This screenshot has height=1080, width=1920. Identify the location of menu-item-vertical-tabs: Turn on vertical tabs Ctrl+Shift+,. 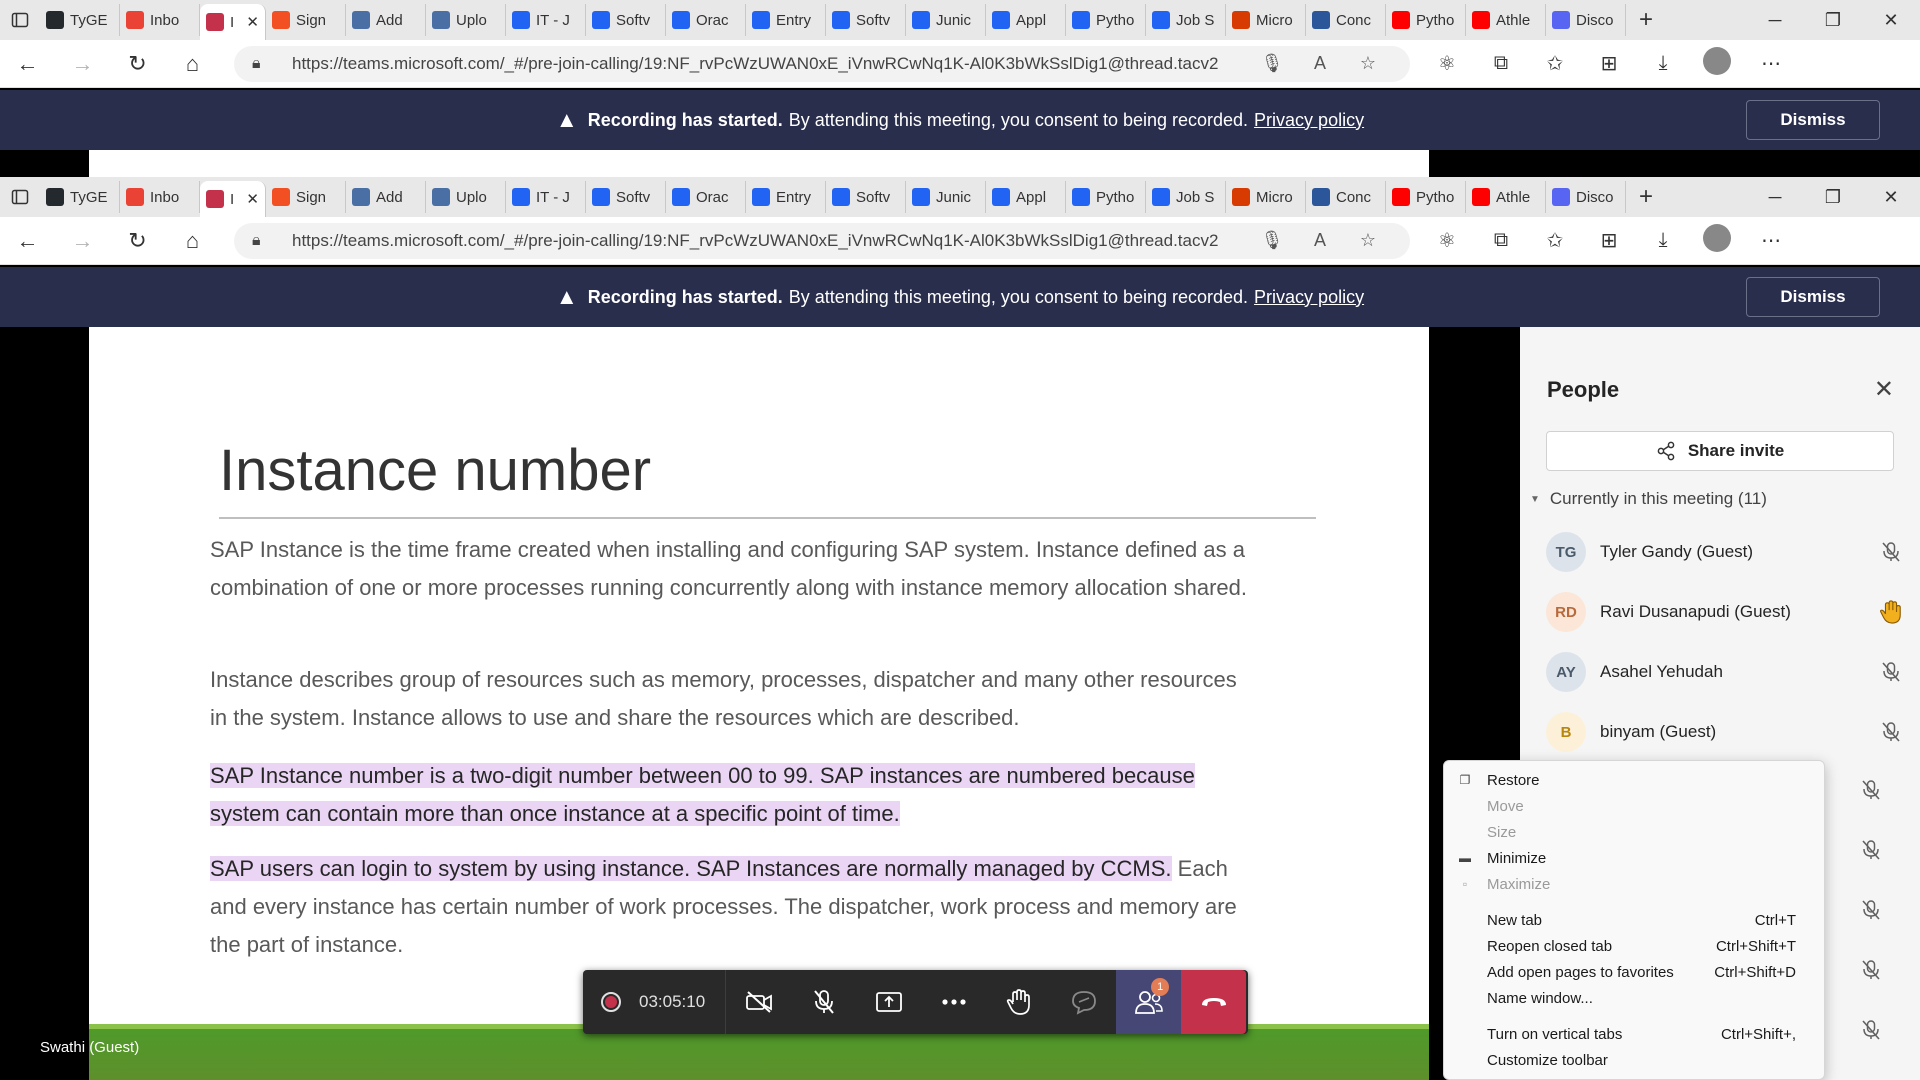
(1634, 1034).